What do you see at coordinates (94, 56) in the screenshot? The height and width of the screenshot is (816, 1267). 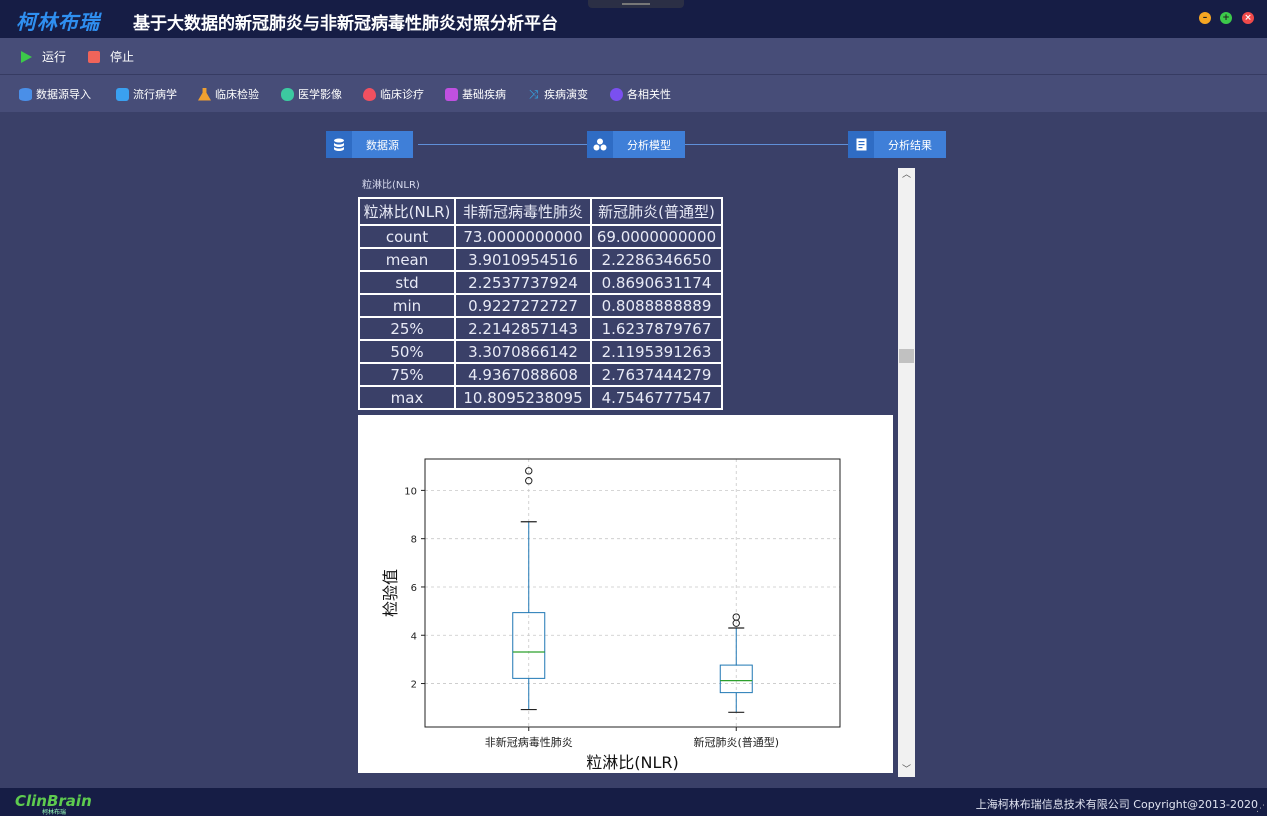 I see `stop-icon` at bounding box center [94, 56].